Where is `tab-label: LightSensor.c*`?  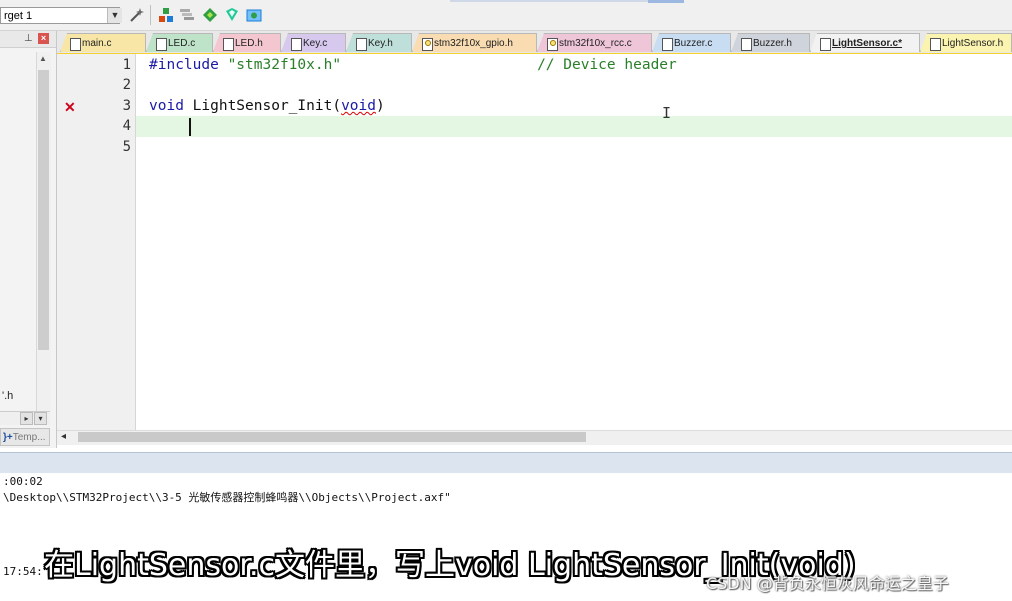 tab-label: LightSensor.c* is located at coordinates (867, 43).